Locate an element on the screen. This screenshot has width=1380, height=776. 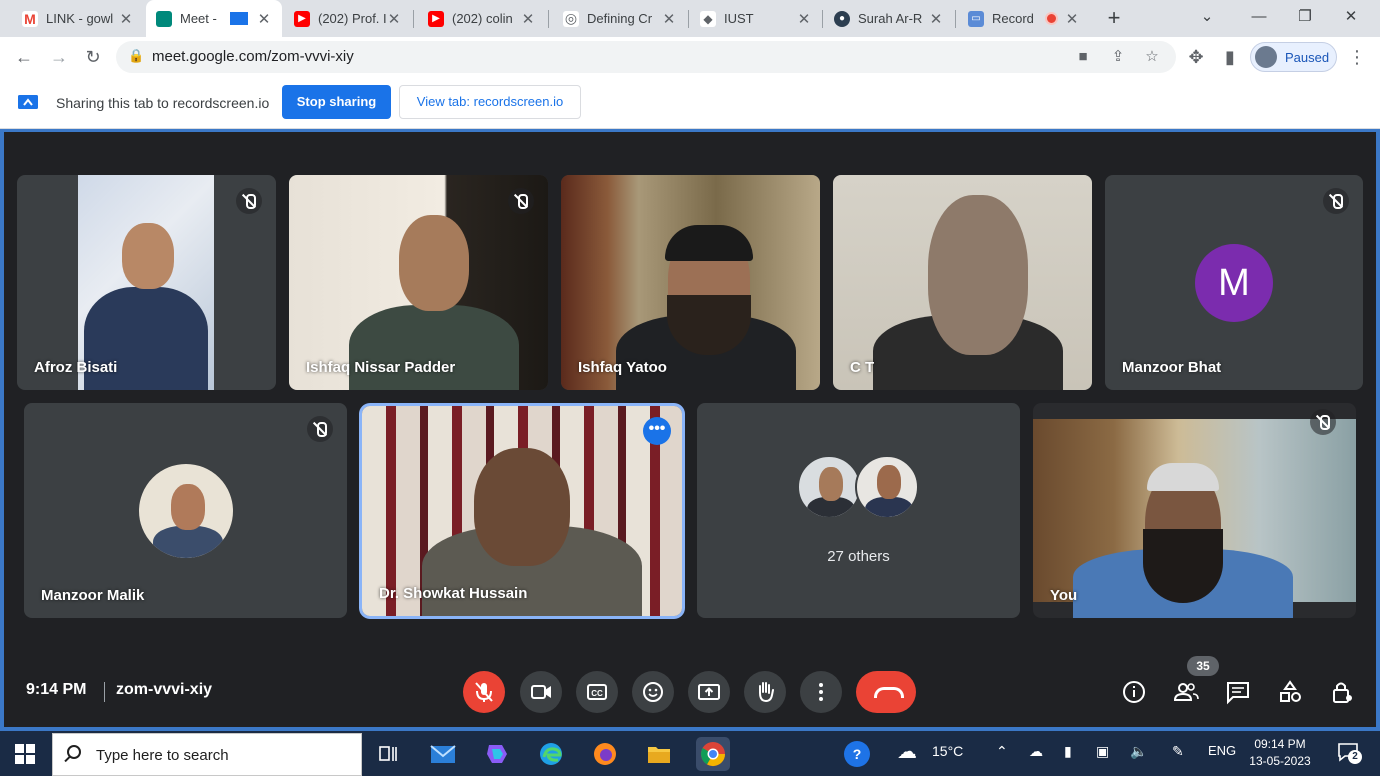
present-now-button is located at coordinates (709, 692).